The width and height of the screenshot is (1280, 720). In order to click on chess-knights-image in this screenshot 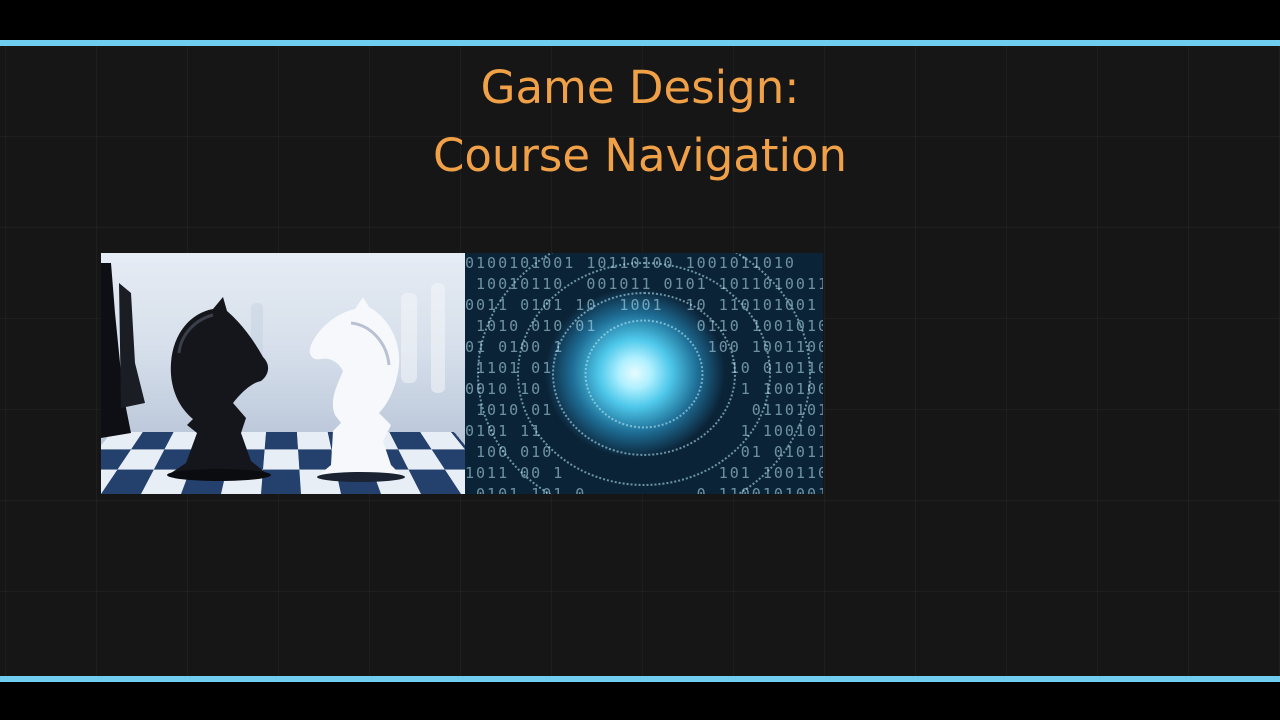, I will do `click(283, 373)`.